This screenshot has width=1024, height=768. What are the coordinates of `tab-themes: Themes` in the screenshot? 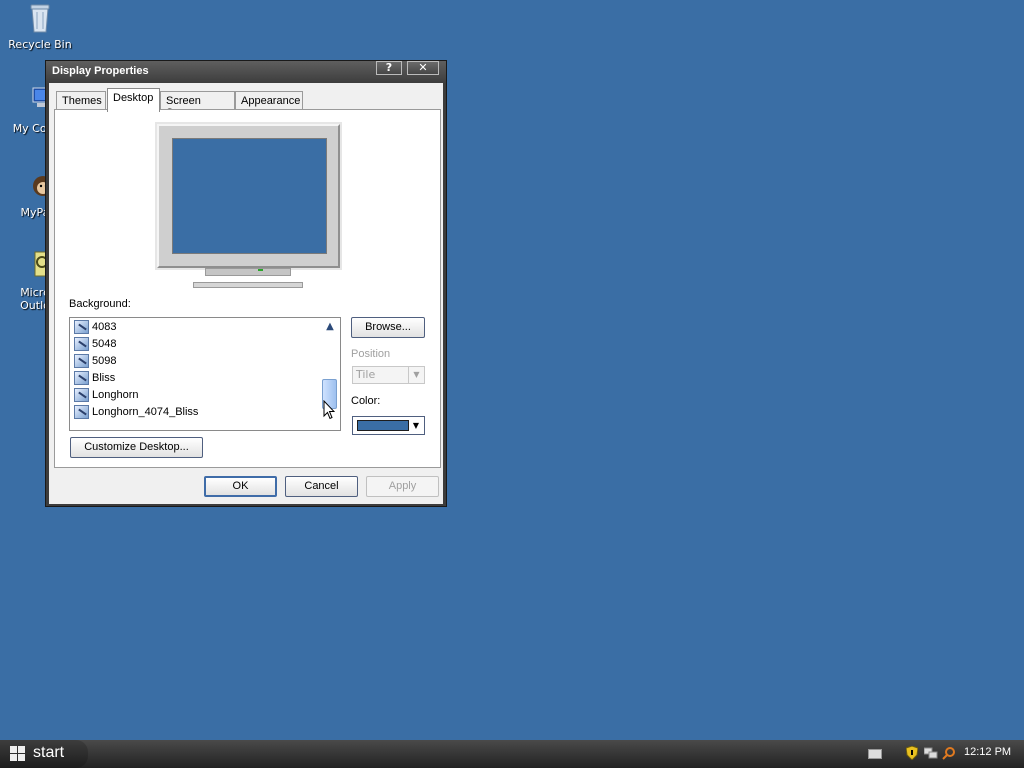 It's located at (81, 101).